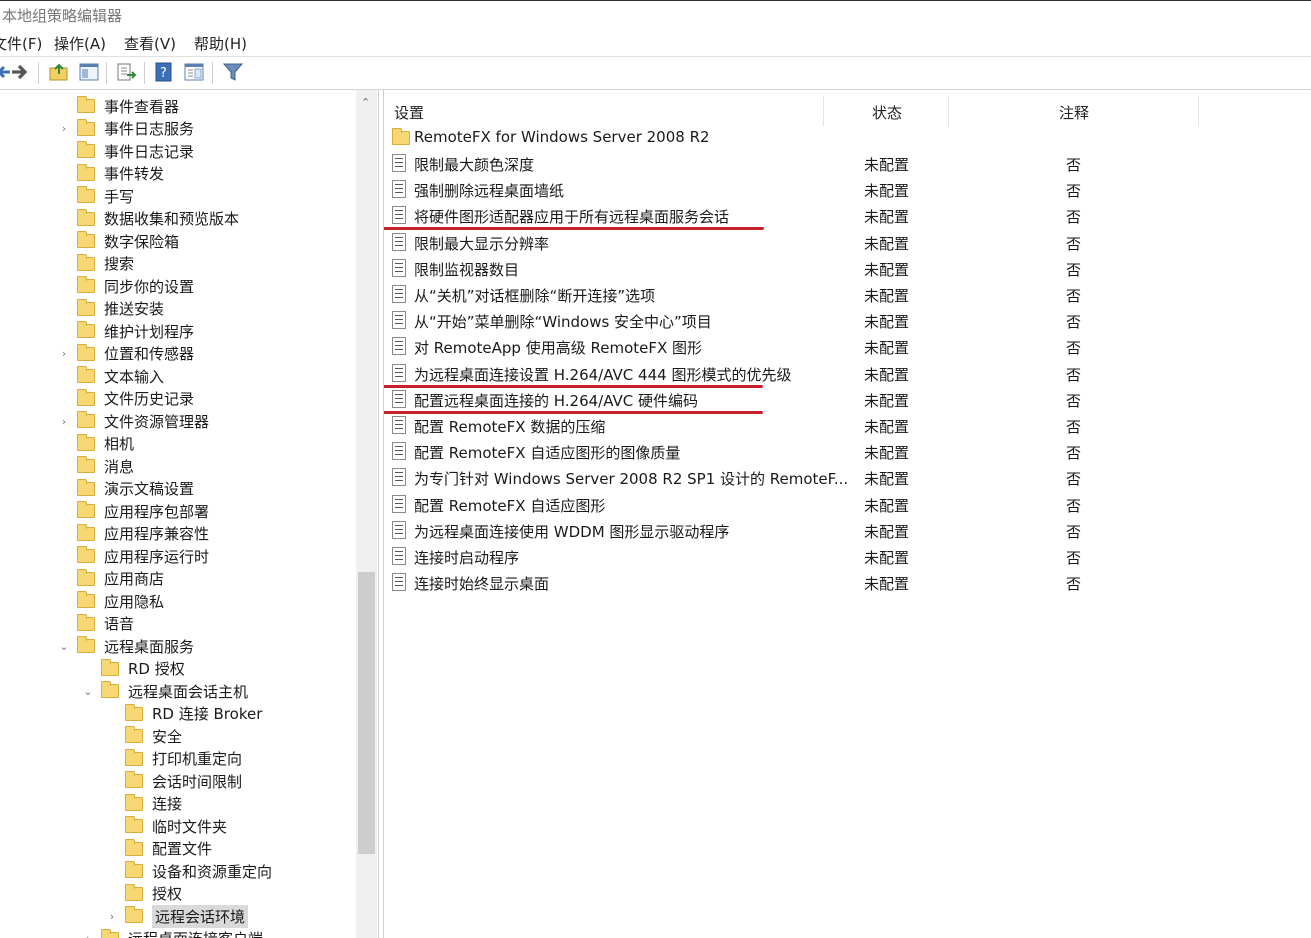 Image resolution: width=1311 pixels, height=938 pixels. What do you see at coordinates (220, 43) in the screenshot?
I see `menu-help: 帮助(H)` at bounding box center [220, 43].